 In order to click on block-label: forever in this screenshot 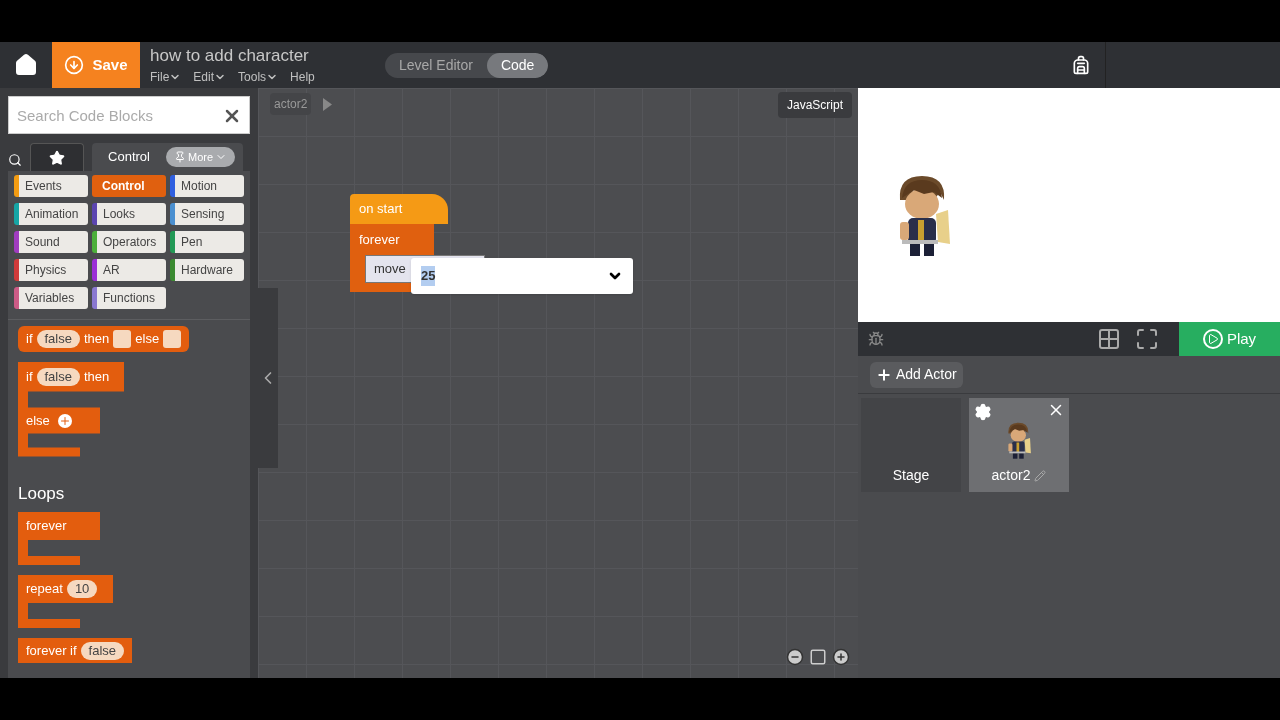, I will do `click(46, 526)`.